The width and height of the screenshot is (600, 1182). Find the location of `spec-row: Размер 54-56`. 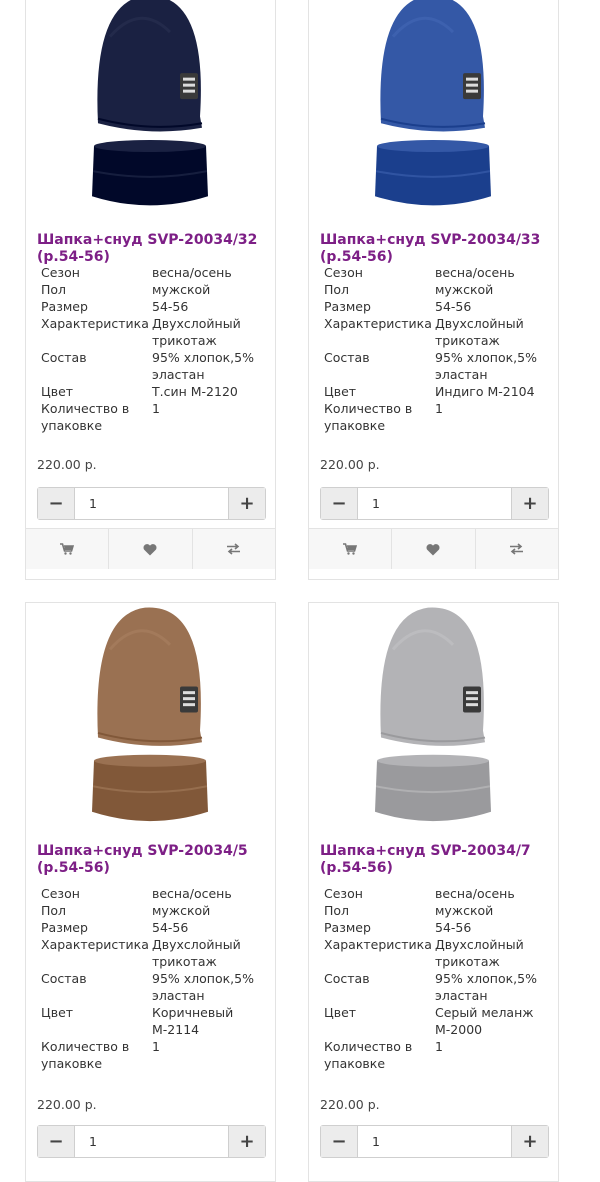

spec-row: Размер 54-56 is located at coordinates (436, 927).